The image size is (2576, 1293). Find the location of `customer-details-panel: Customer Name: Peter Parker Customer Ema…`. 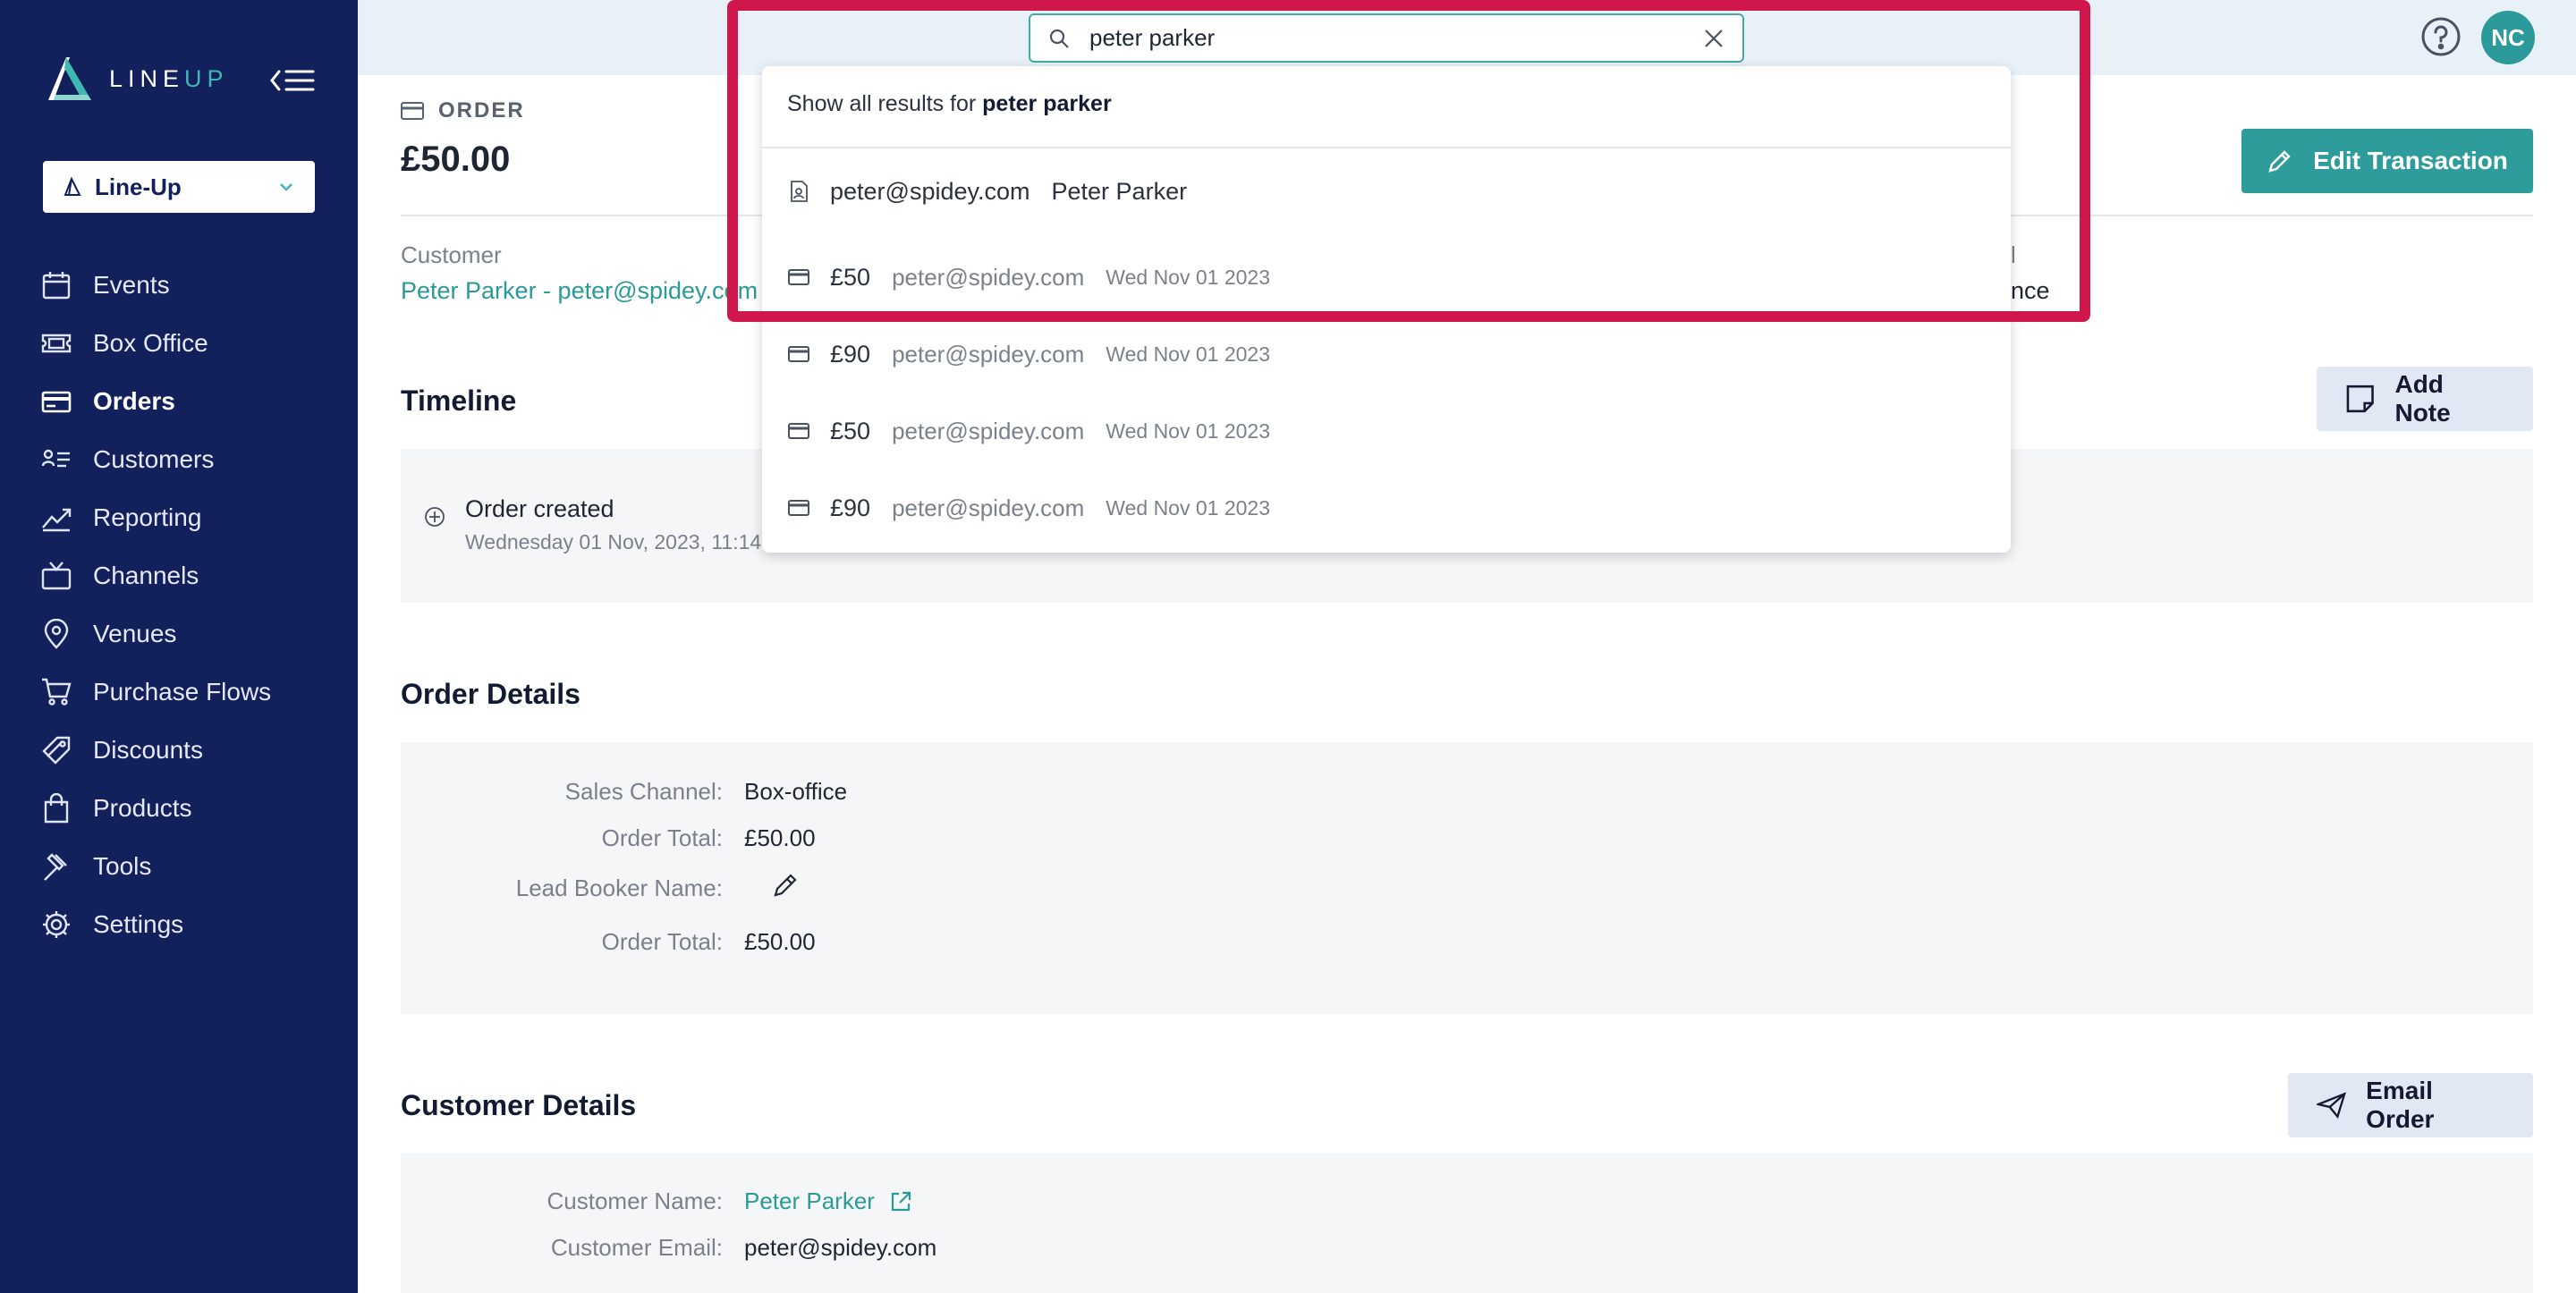

customer-details-panel: Customer Name: Peter Parker Customer Ema… is located at coordinates (1467, 1224).